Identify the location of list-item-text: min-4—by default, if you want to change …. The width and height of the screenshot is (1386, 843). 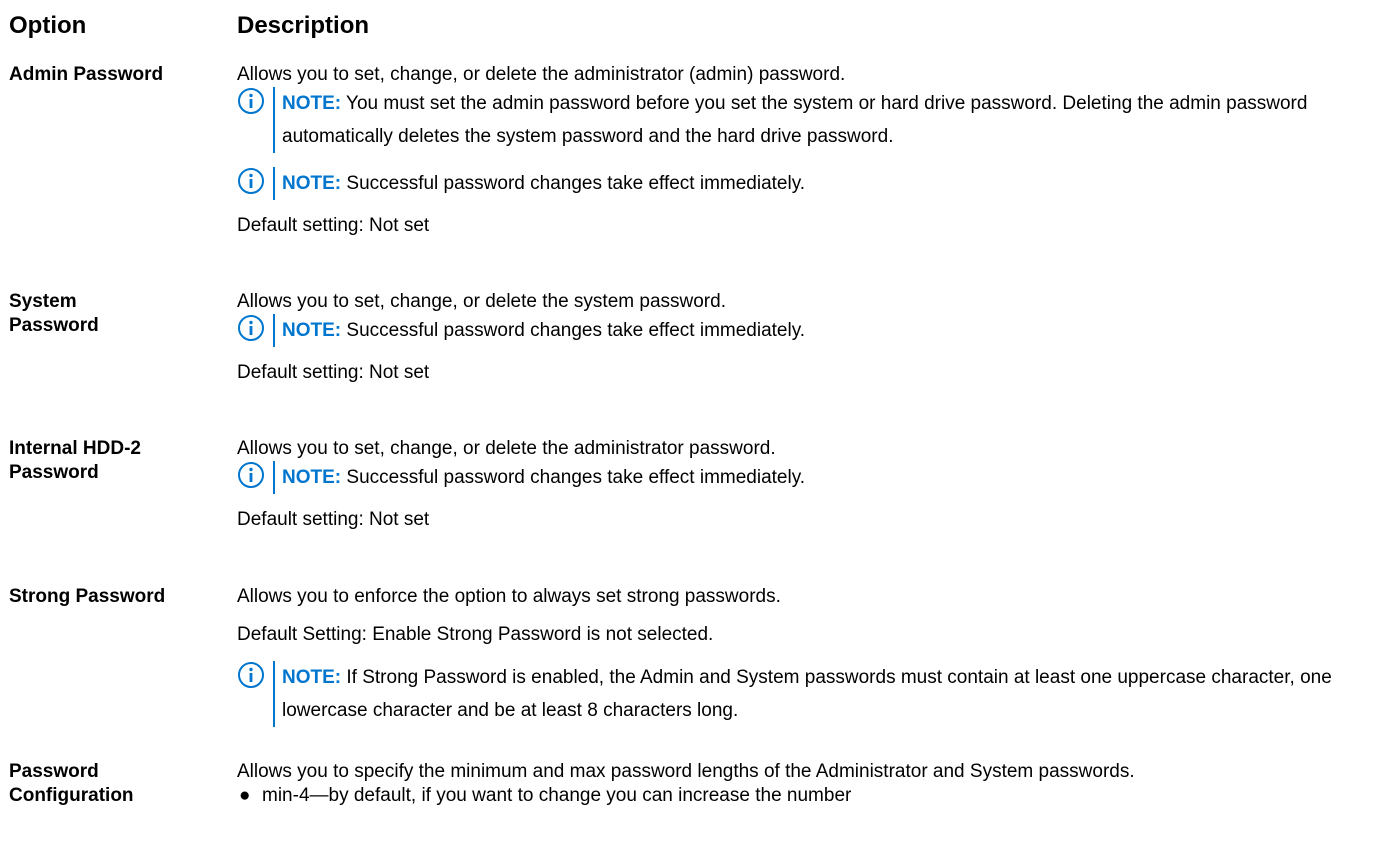
(557, 795).